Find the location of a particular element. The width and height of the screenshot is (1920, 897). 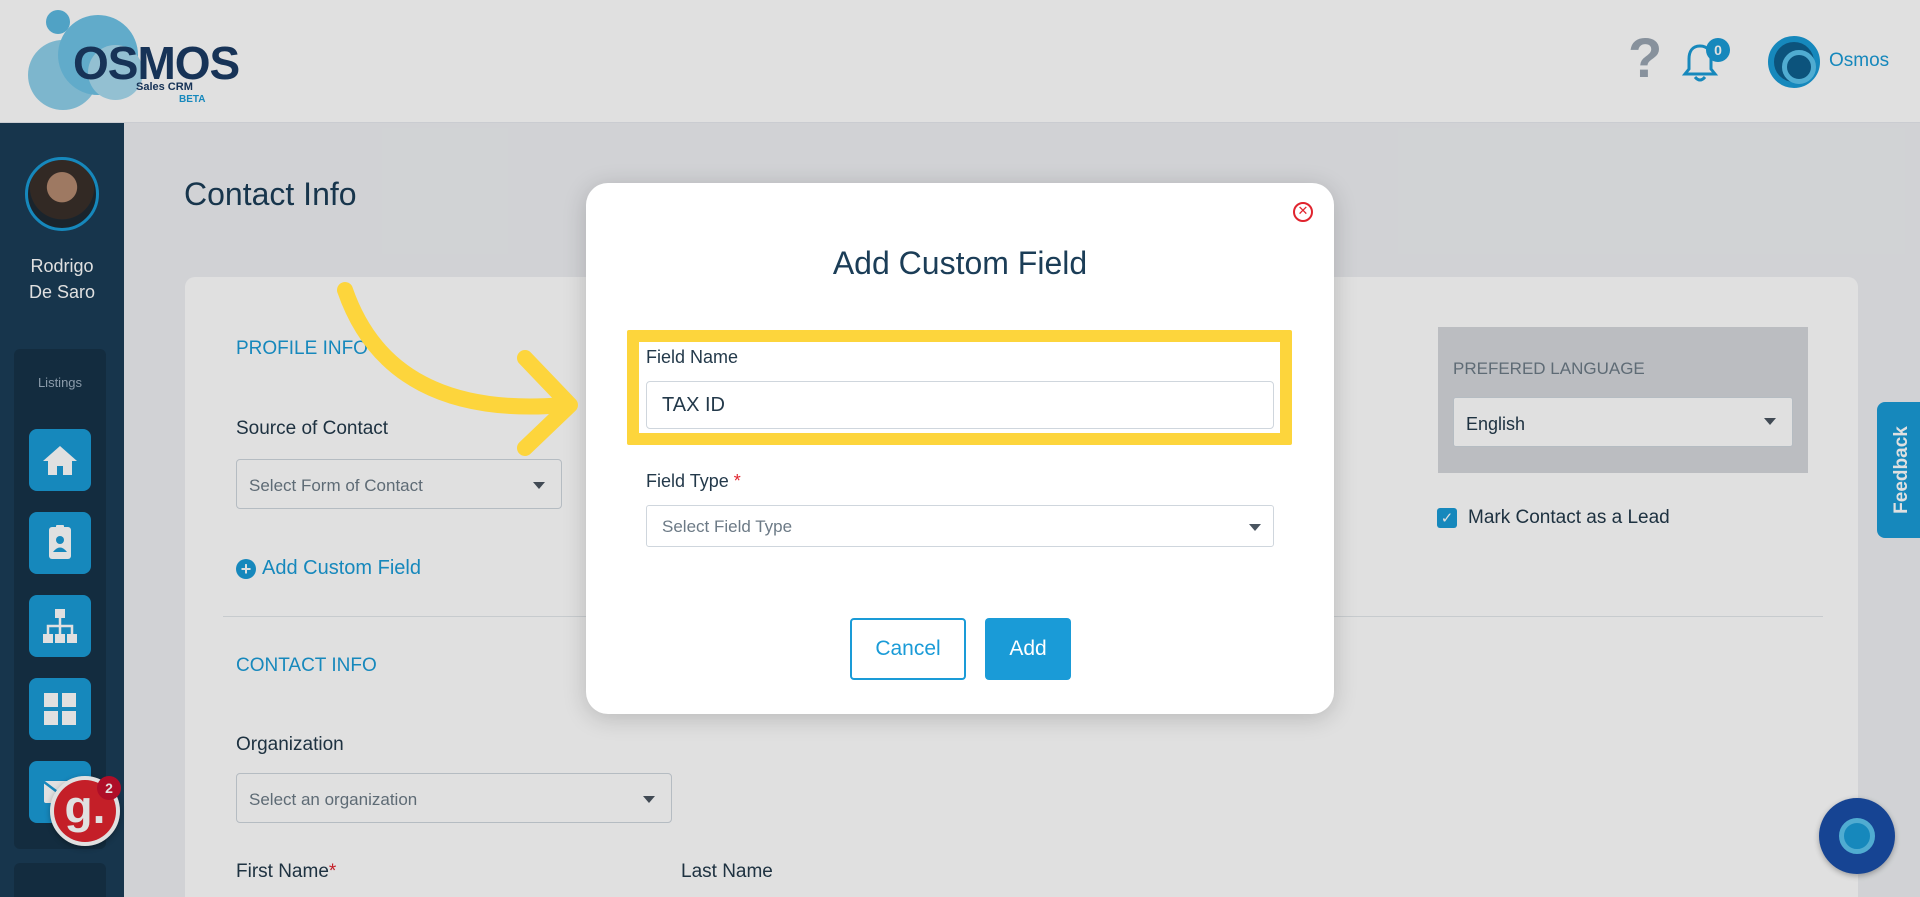

pointer-arrow-icon is located at coordinates (457, 369).